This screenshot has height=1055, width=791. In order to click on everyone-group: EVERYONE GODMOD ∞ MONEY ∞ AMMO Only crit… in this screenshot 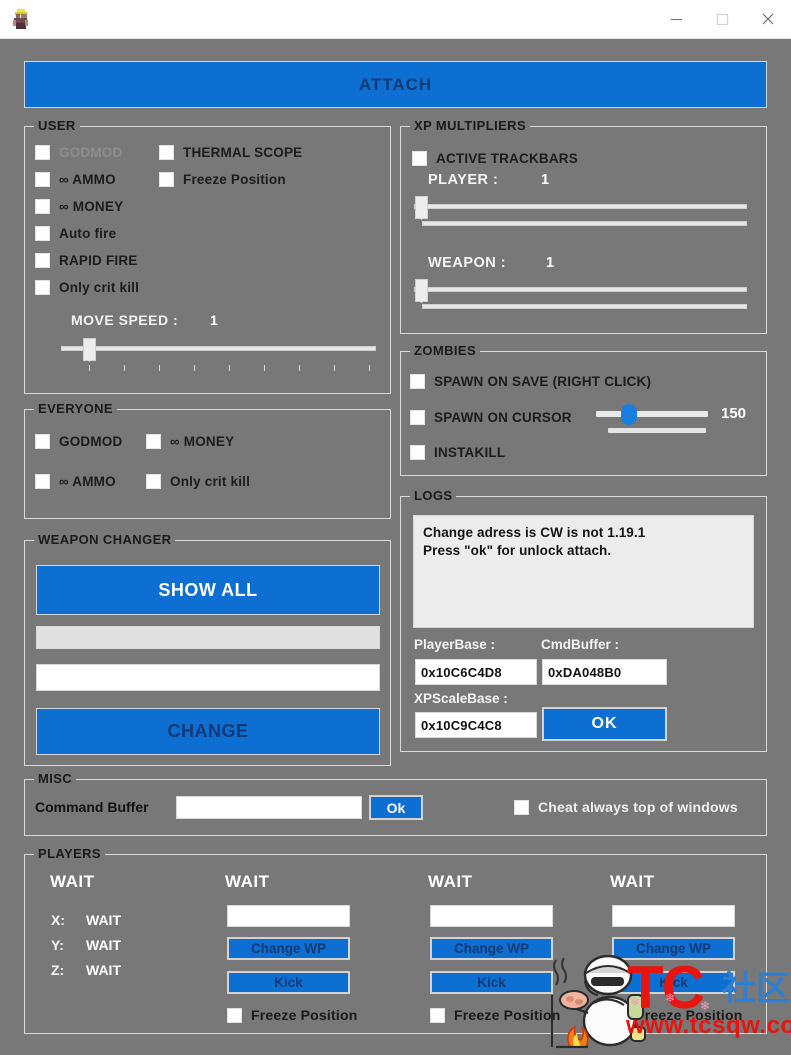, I will do `click(207, 460)`.